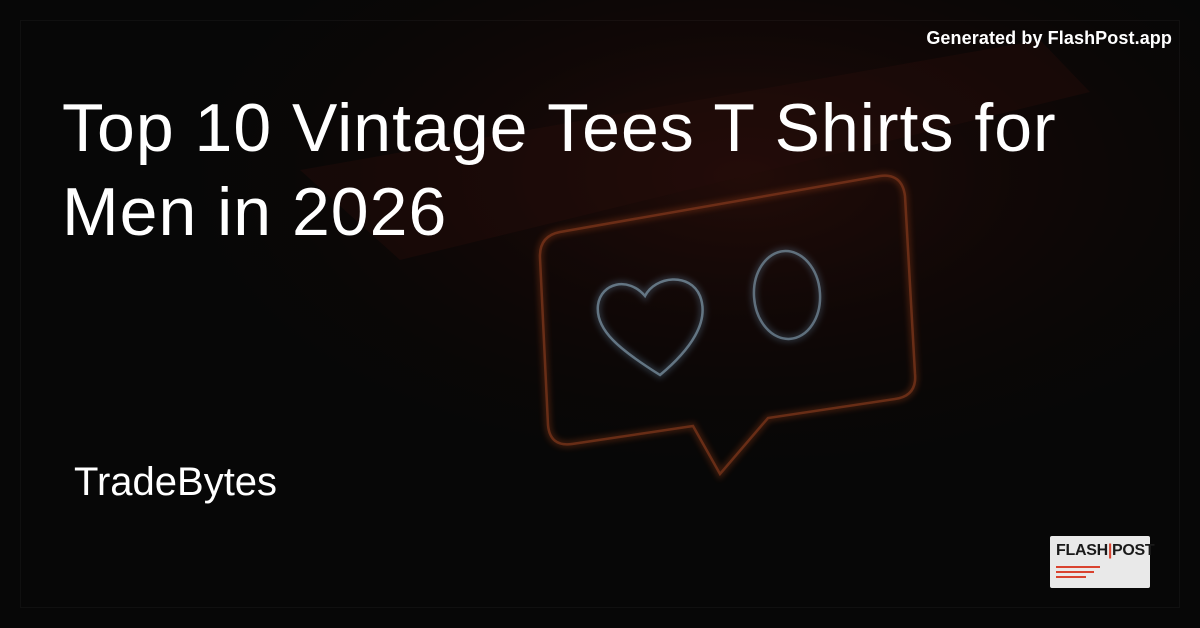 Image resolution: width=1200 pixels, height=628 pixels. Describe the element at coordinates (1082, 550) in the screenshot. I see `logo-brand-left: FLASH` at that location.